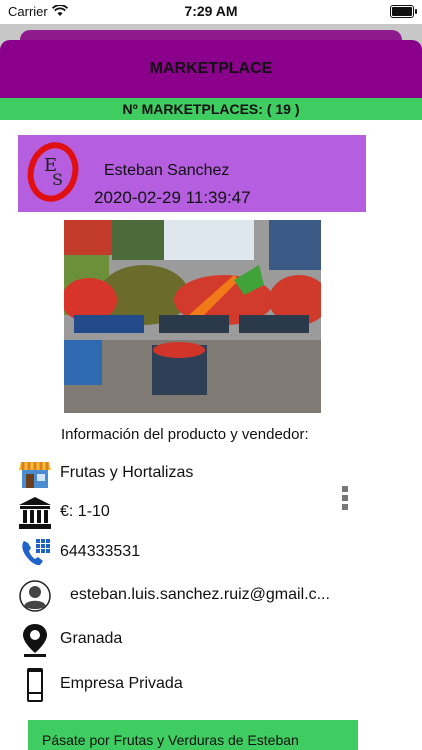 The height and width of the screenshot is (750, 422). I want to click on marketplace-counter: Nº MARKETPLACES: ( 19 ), so click(211, 109).